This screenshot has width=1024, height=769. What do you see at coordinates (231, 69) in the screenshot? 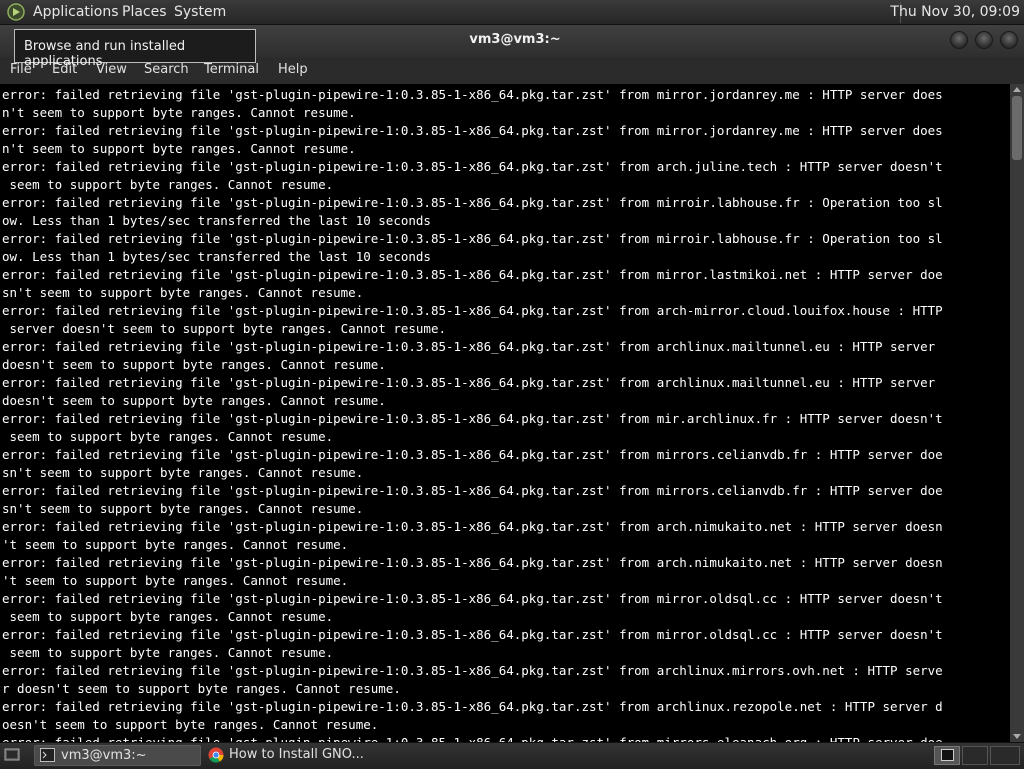
I see `menu-terminal: Terminal` at bounding box center [231, 69].